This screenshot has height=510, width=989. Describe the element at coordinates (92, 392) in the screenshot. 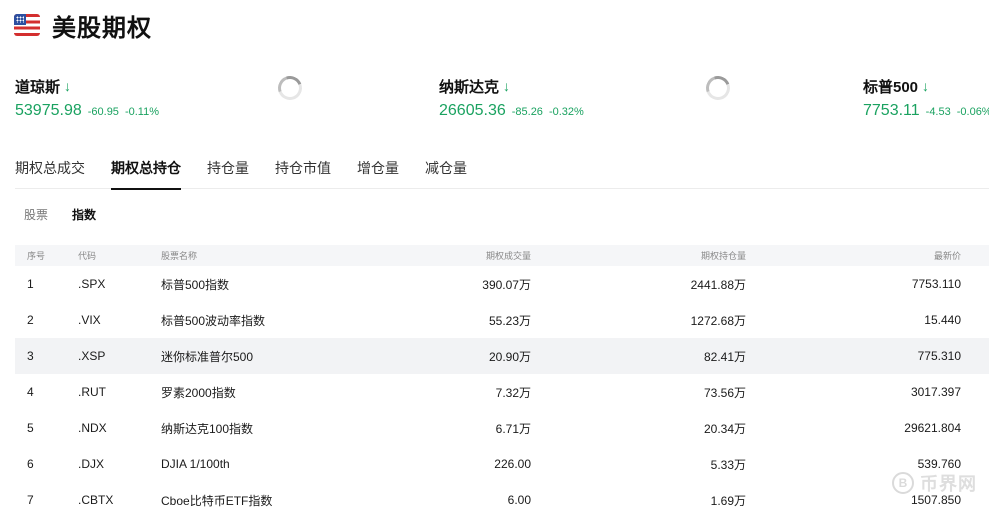

I see `row-code: .RUT` at that location.